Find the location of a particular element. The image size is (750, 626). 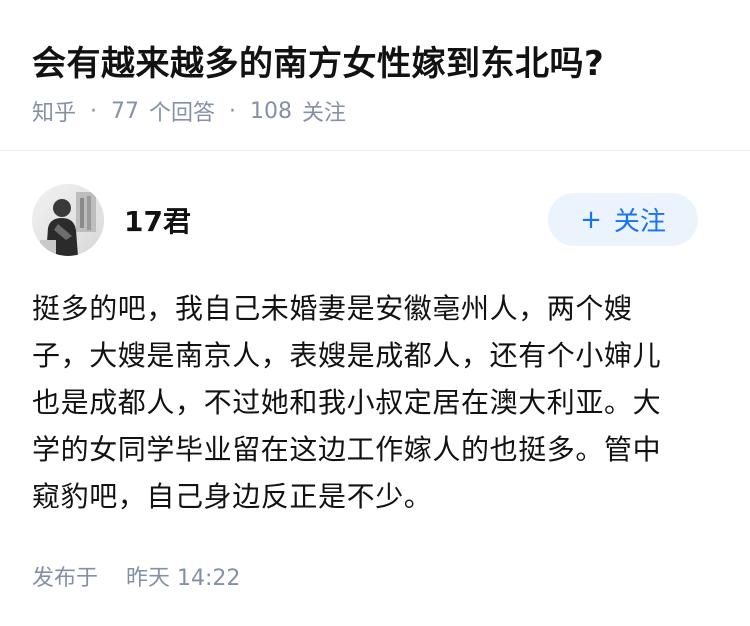

followers-count: 108 is located at coordinates (271, 111).